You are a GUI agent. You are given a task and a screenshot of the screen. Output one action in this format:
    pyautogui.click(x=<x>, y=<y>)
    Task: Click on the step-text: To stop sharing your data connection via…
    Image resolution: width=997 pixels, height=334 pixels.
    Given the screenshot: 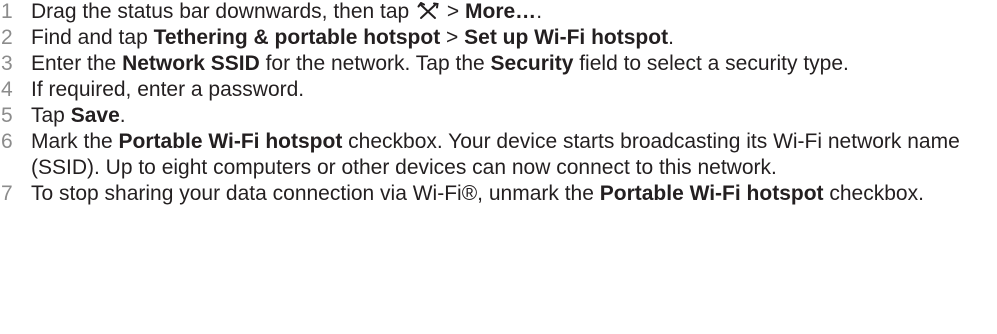 What is the action you would take?
    pyautogui.click(x=501, y=194)
    